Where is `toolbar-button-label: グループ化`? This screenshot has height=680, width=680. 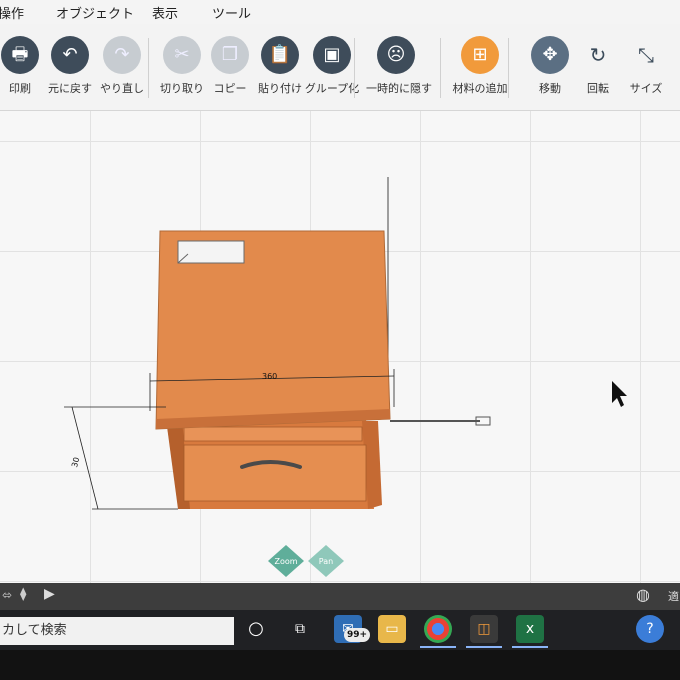
toolbar-button-label: グループ化 is located at coordinates (332, 88).